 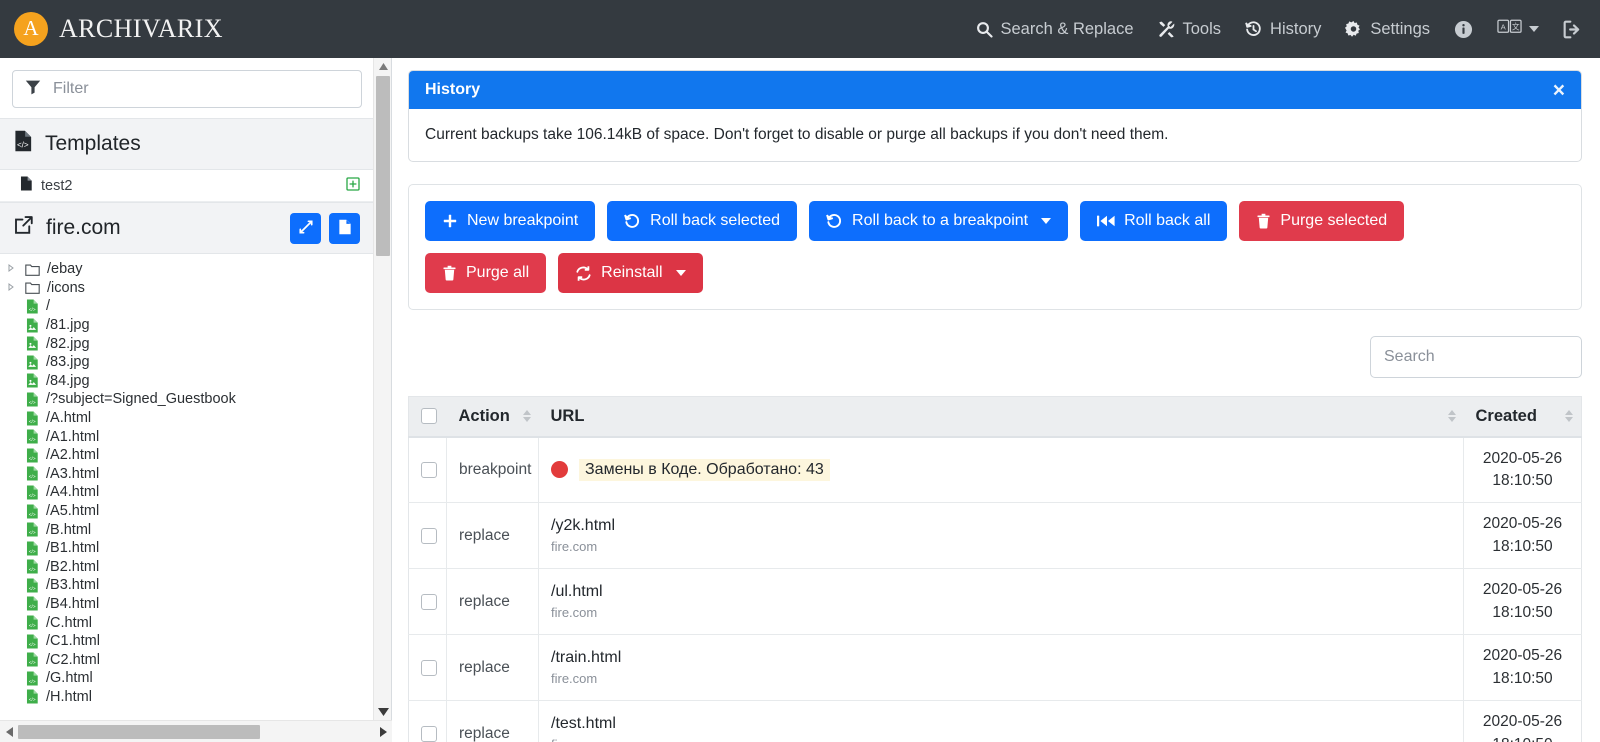 What do you see at coordinates (1296, 28) in the screenshot?
I see `nav-label-history: History` at bounding box center [1296, 28].